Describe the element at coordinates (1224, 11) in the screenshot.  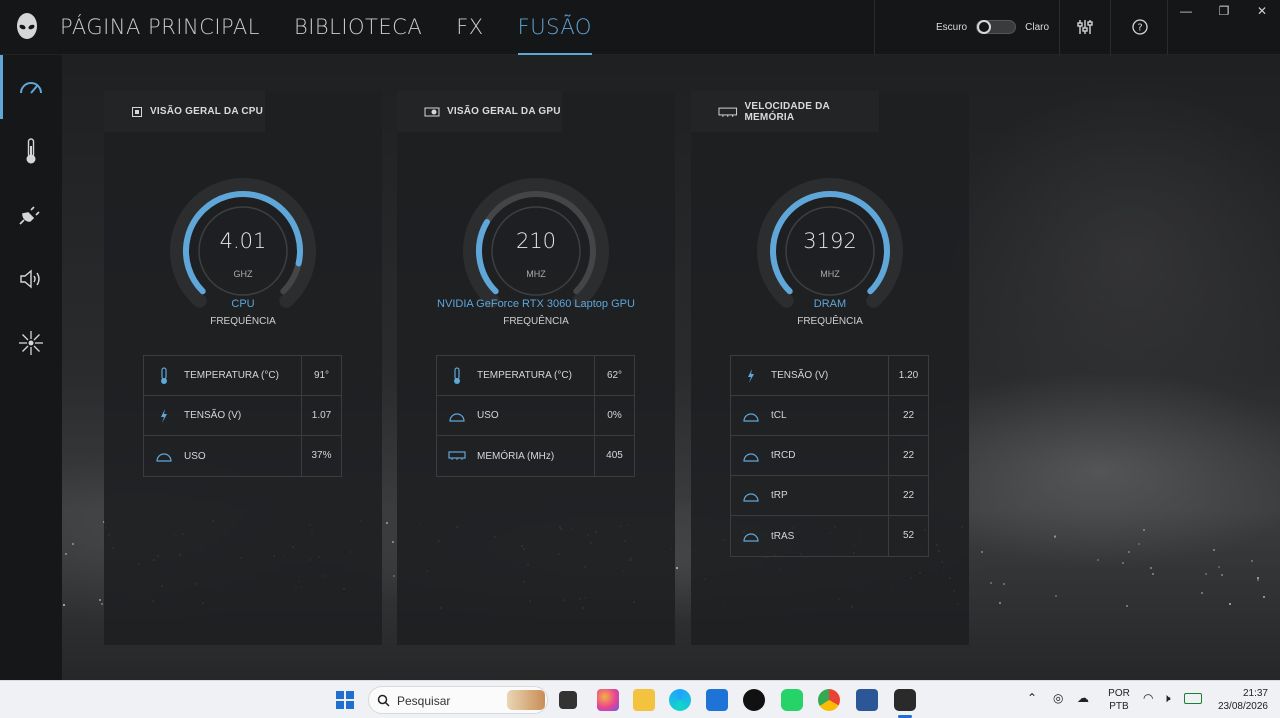
I see `maximize-icon: ❐` at that location.